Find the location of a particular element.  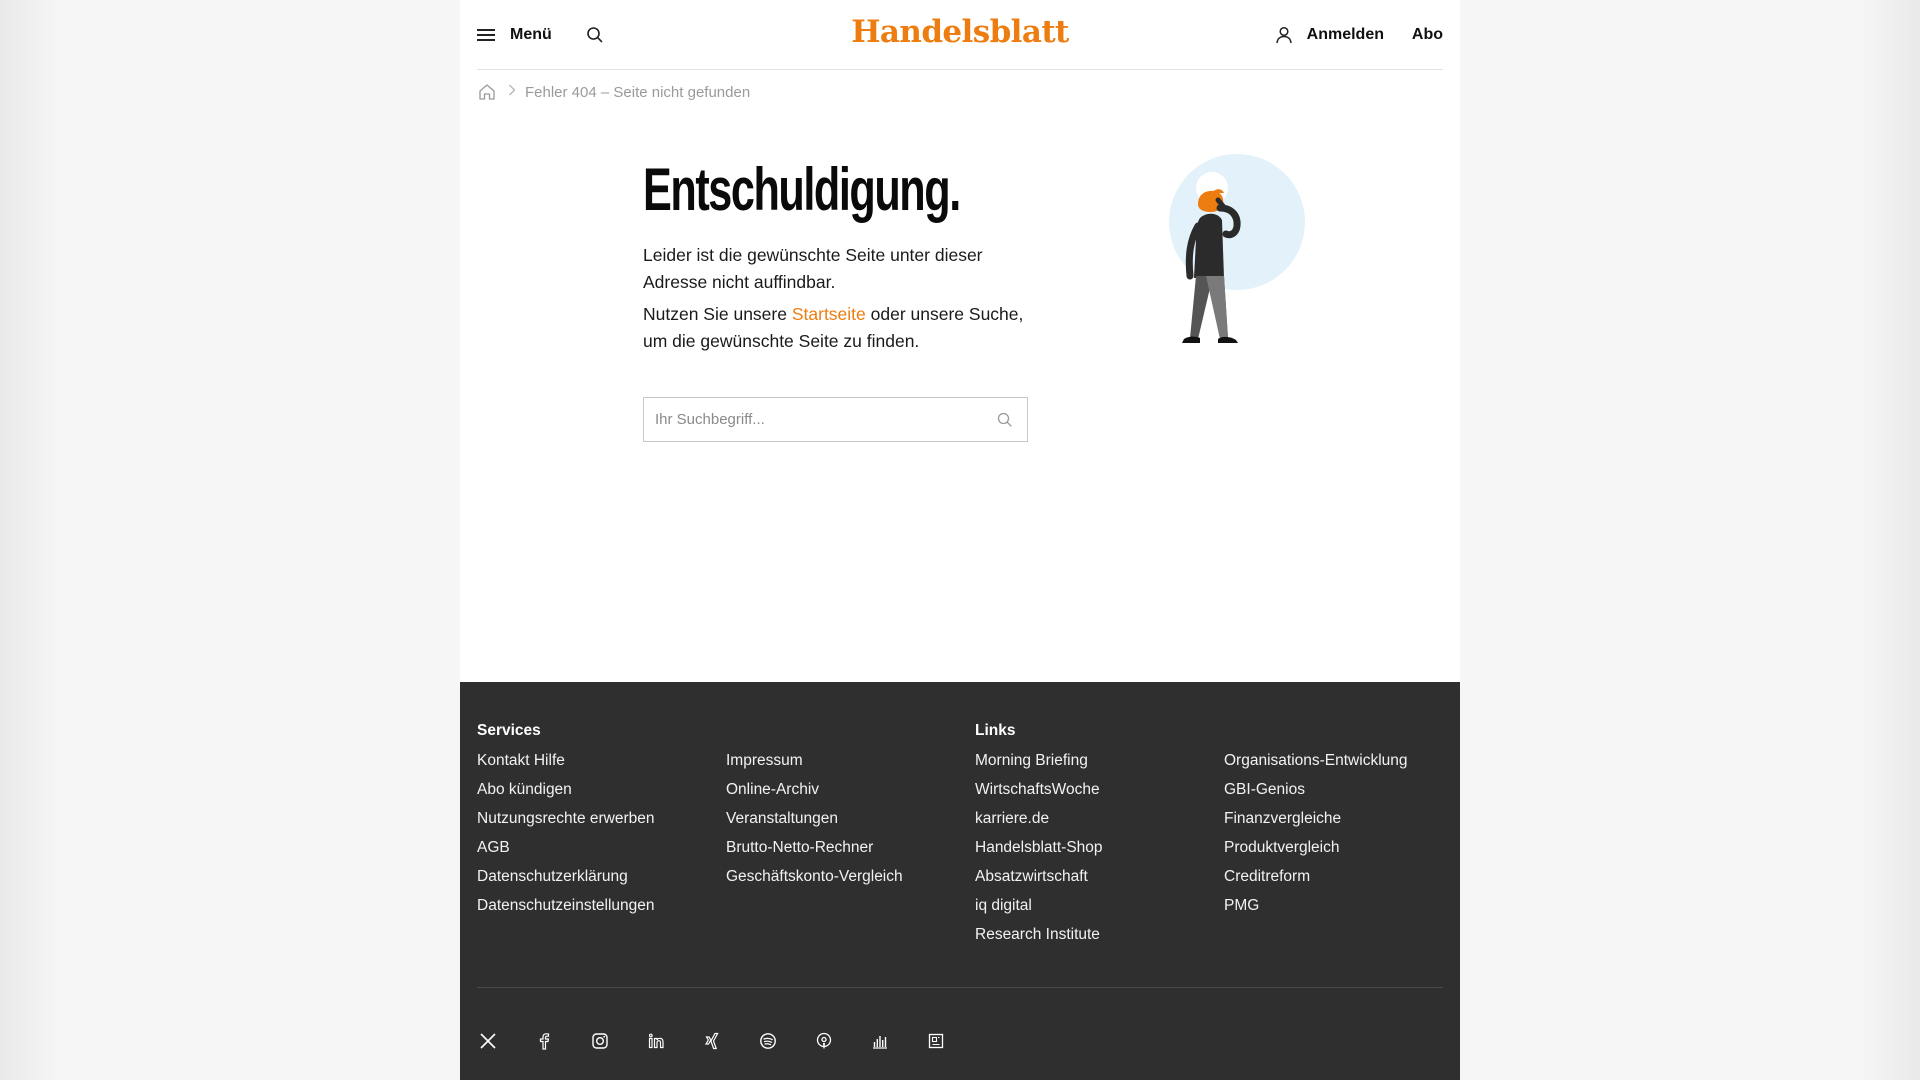

footer-link: Creditreform is located at coordinates (1316, 881).